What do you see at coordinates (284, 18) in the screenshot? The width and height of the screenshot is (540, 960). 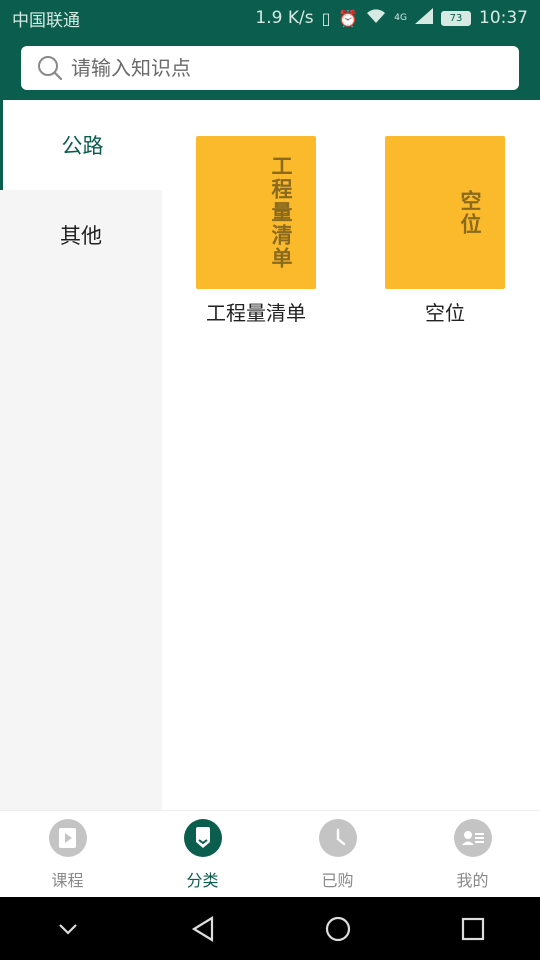 I see `network-speed: 1.9 K/s` at bounding box center [284, 18].